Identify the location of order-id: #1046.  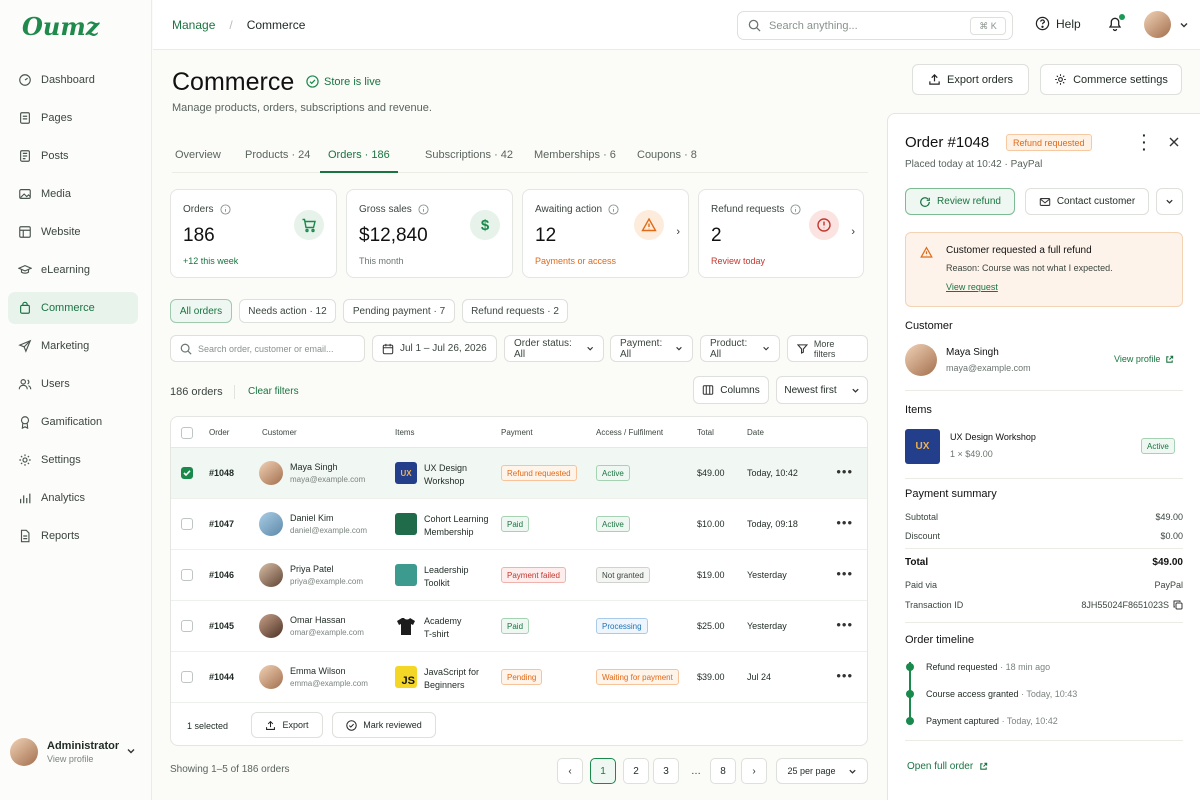
(221, 575).